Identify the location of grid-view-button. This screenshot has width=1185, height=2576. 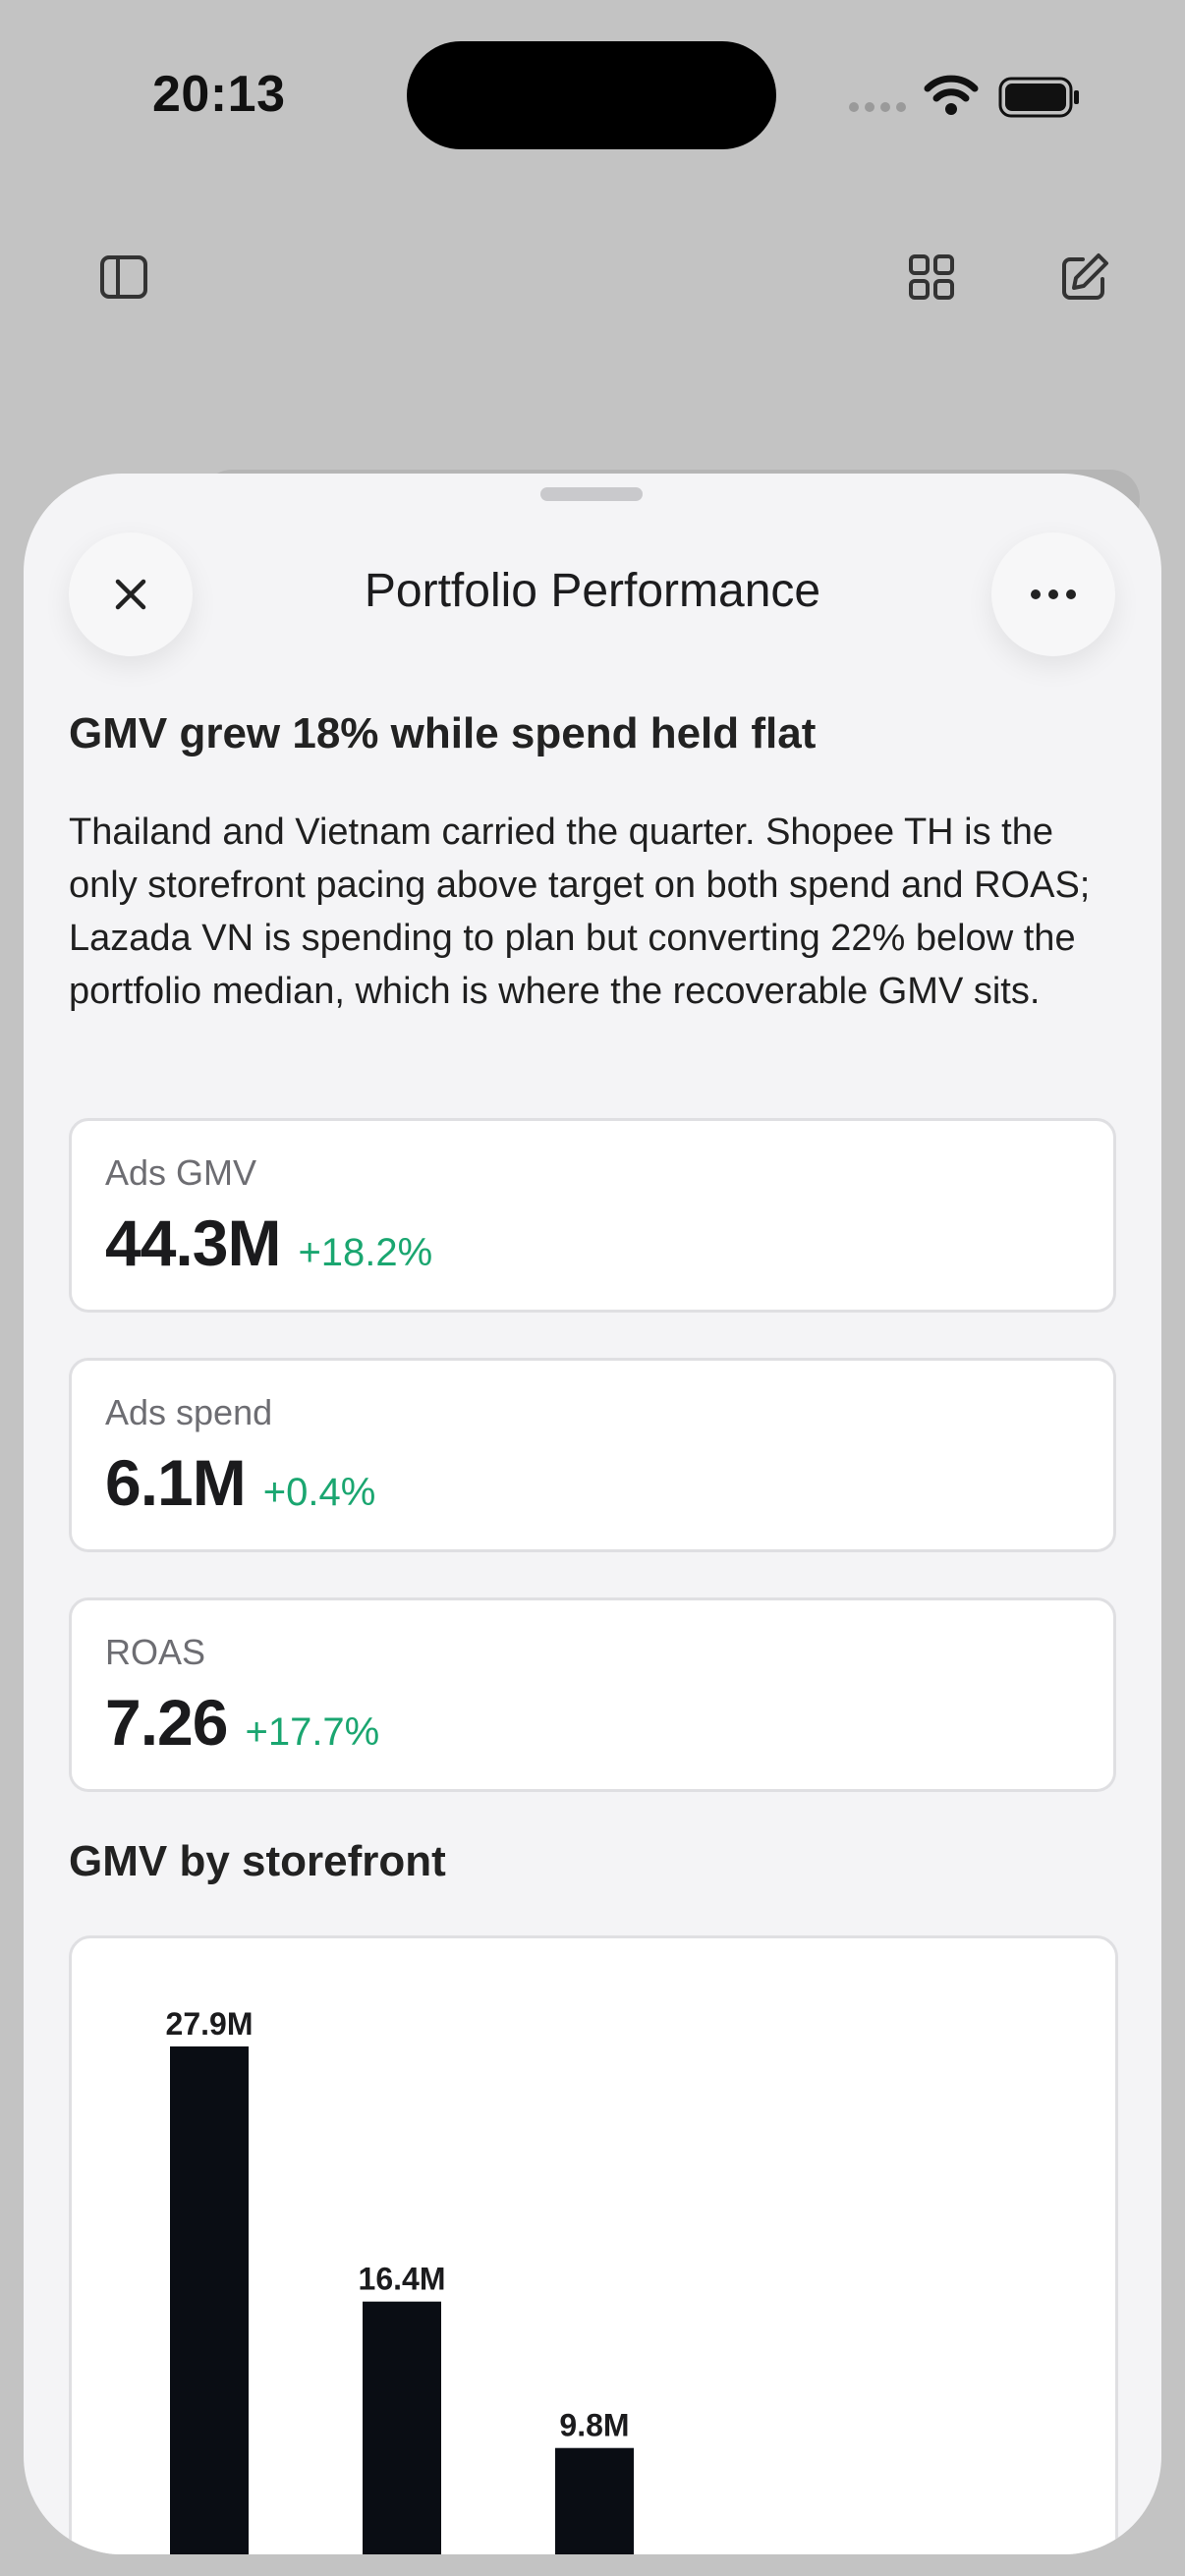
(932, 277).